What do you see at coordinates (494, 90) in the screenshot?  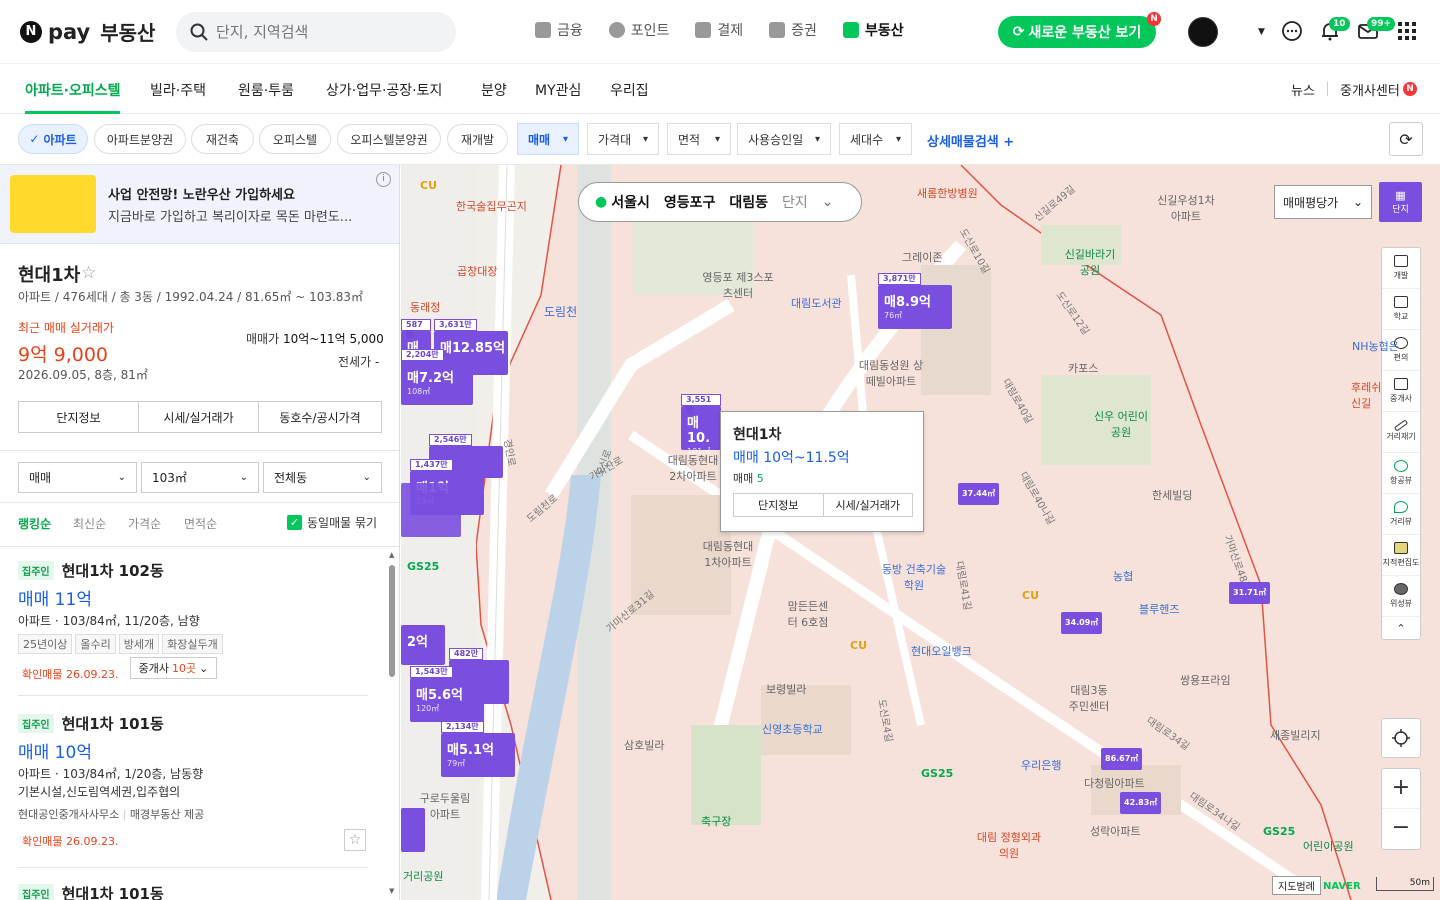 I see `tab-presale: 분양` at bounding box center [494, 90].